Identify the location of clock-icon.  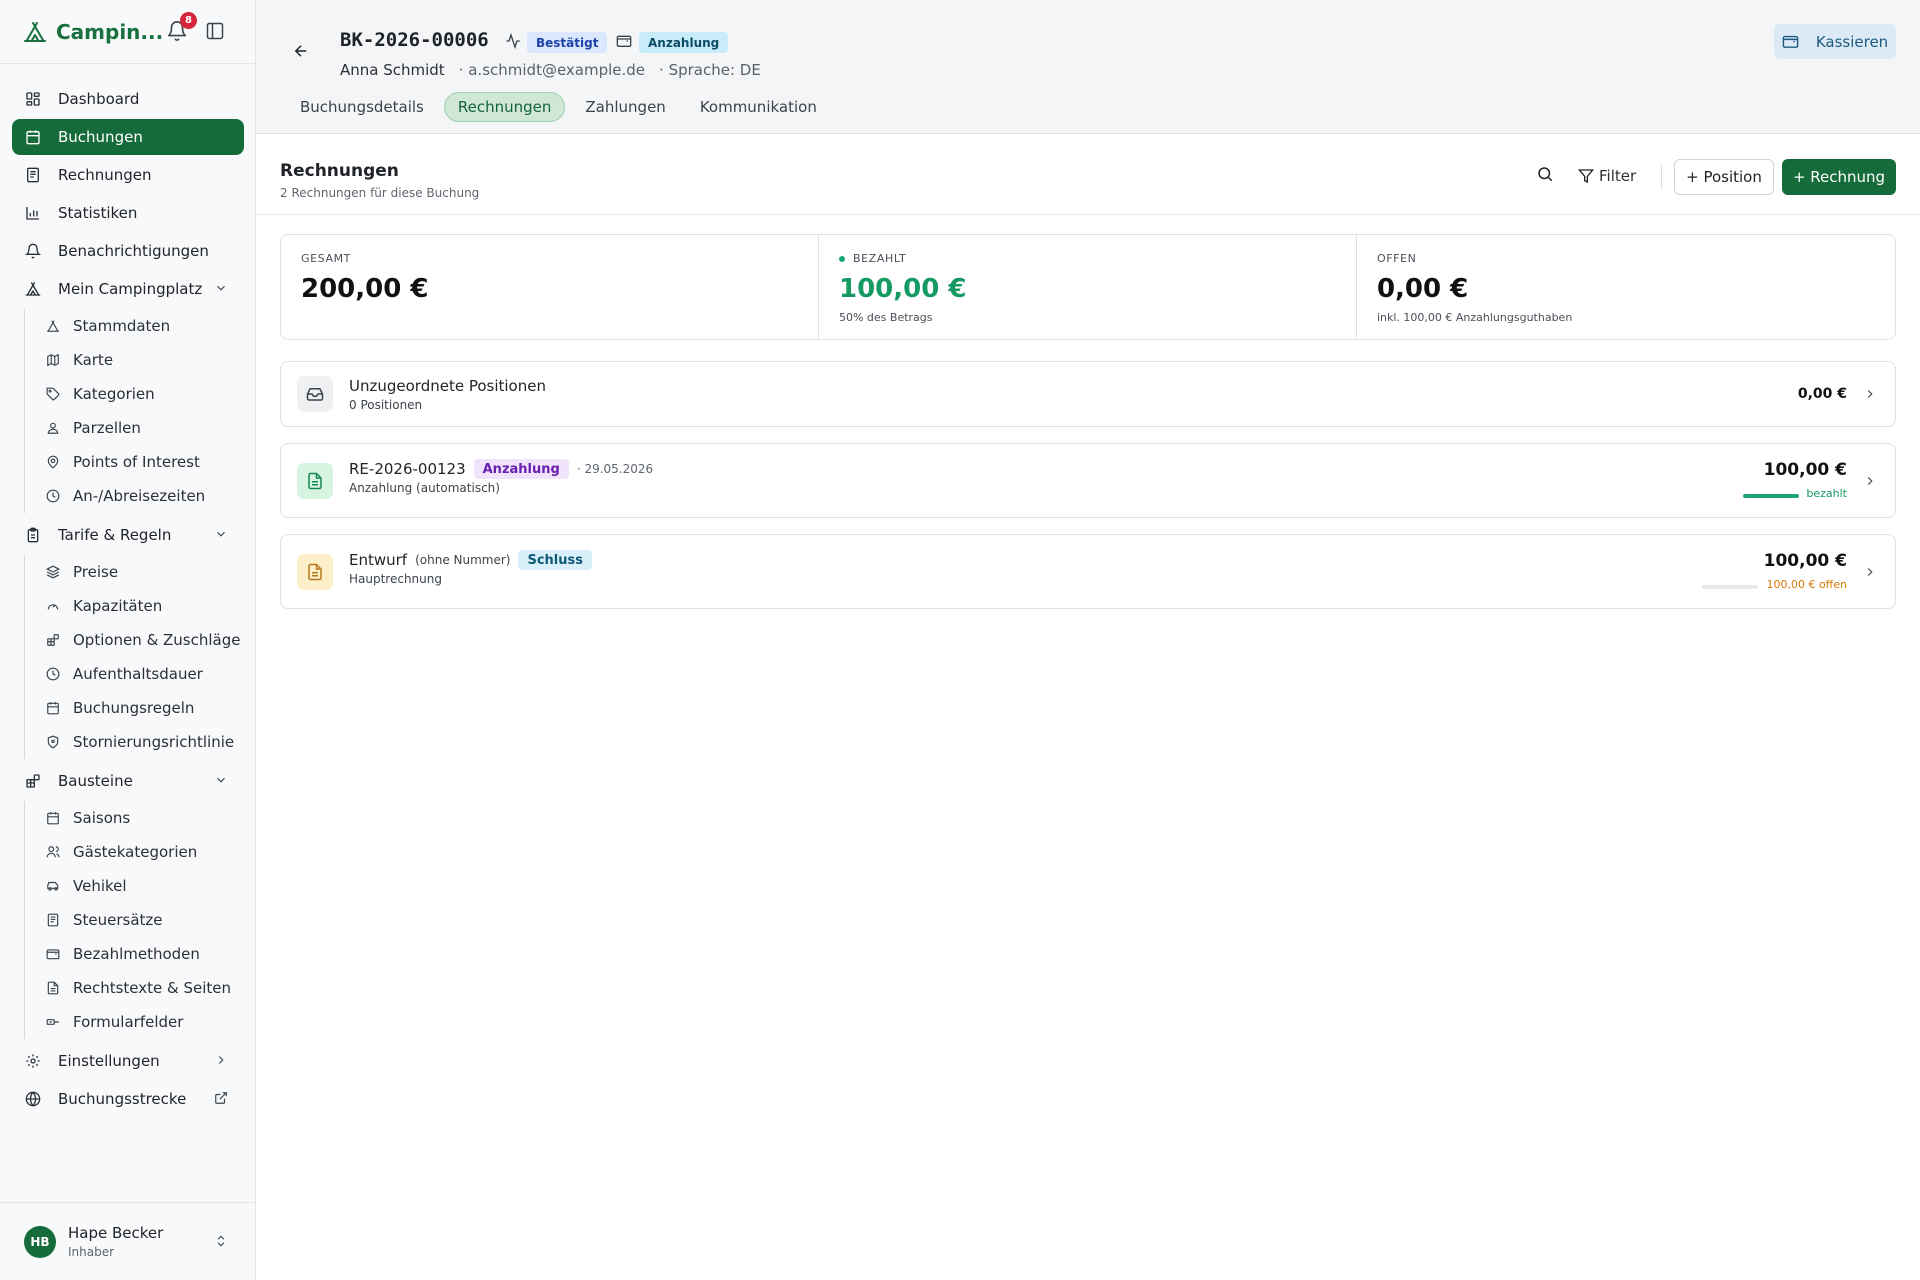
(53, 674).